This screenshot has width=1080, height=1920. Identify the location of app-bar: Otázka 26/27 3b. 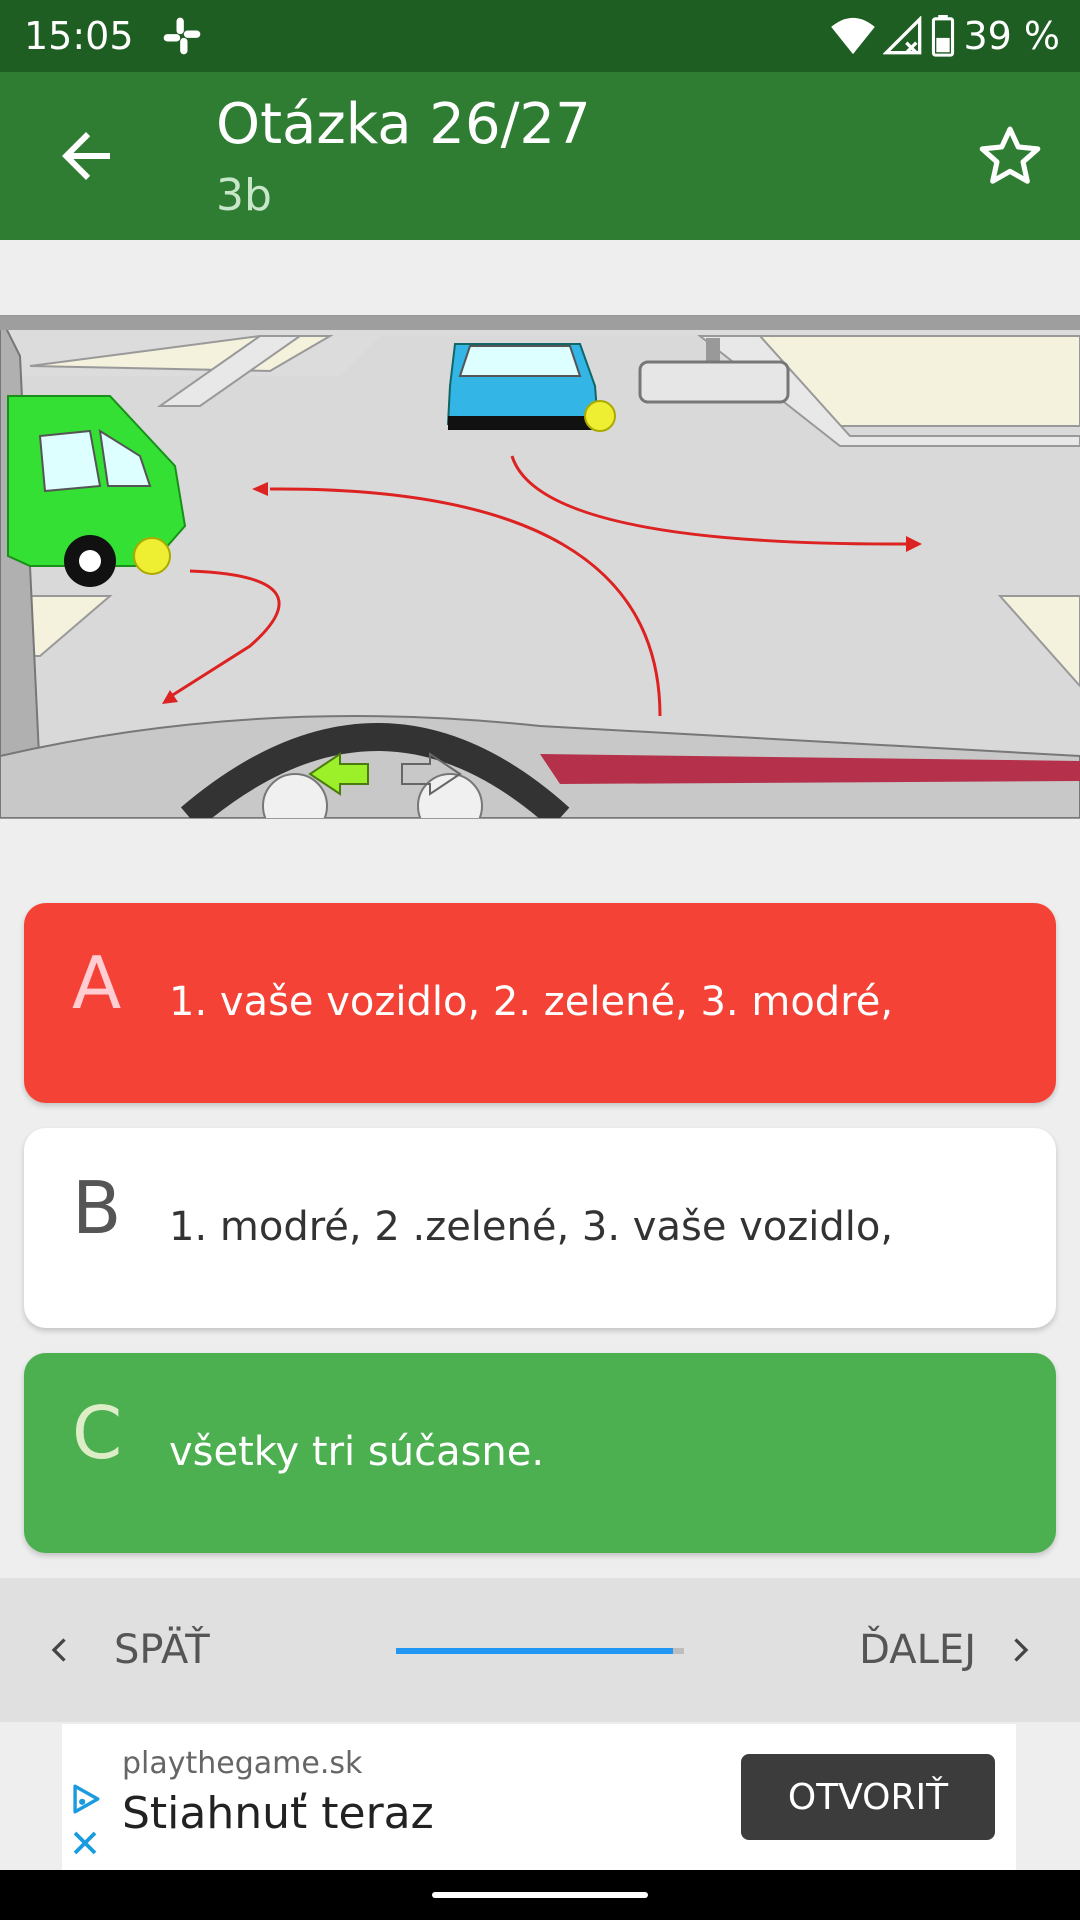
(540, 156).